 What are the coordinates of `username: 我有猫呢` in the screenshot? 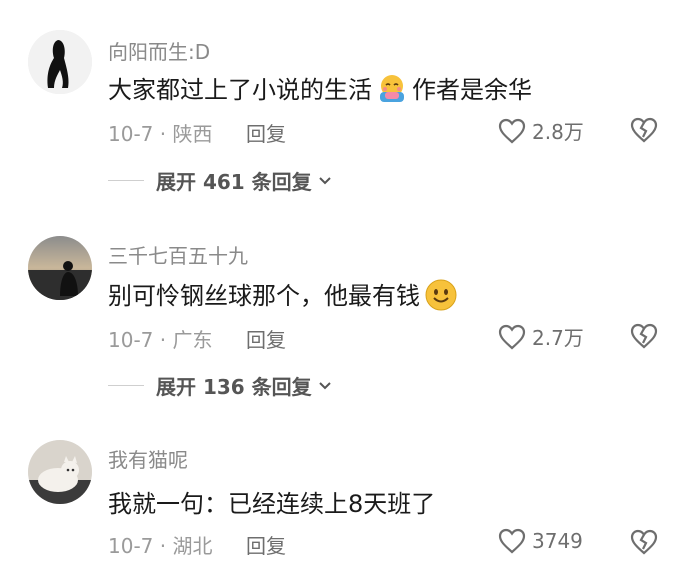 It's located at (148, 458).